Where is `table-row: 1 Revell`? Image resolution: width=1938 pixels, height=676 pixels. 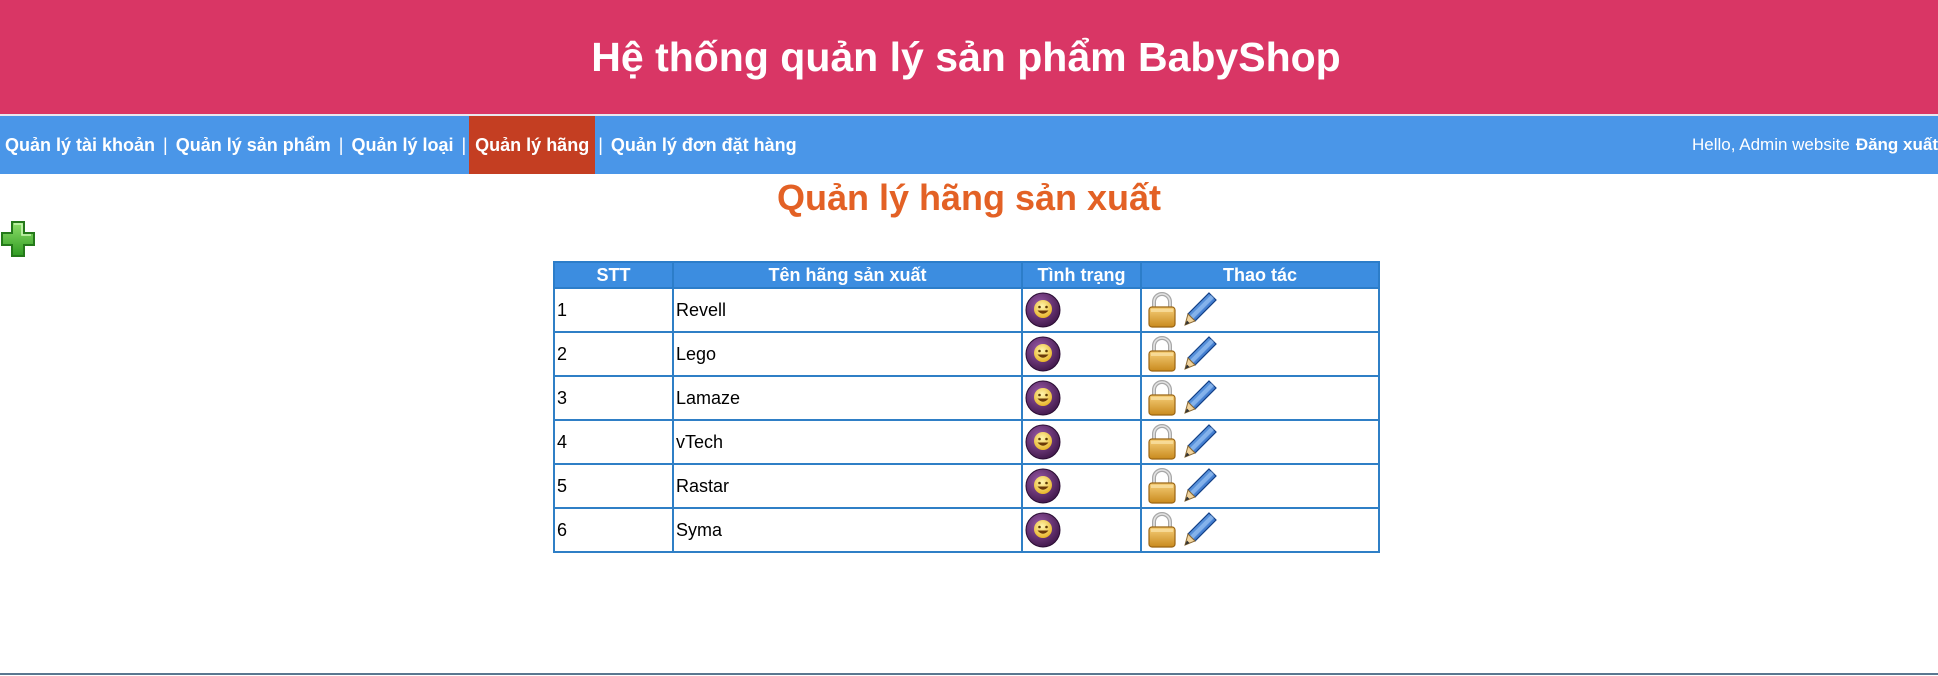
table-row: 1 Revell is located at coordinates (966, 310).